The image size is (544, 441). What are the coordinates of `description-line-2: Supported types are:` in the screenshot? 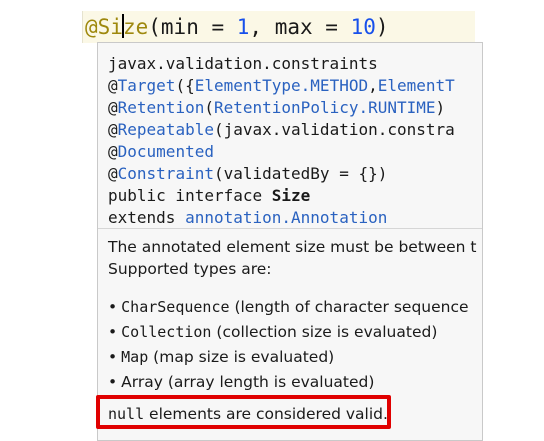 It's located at (190, 269).